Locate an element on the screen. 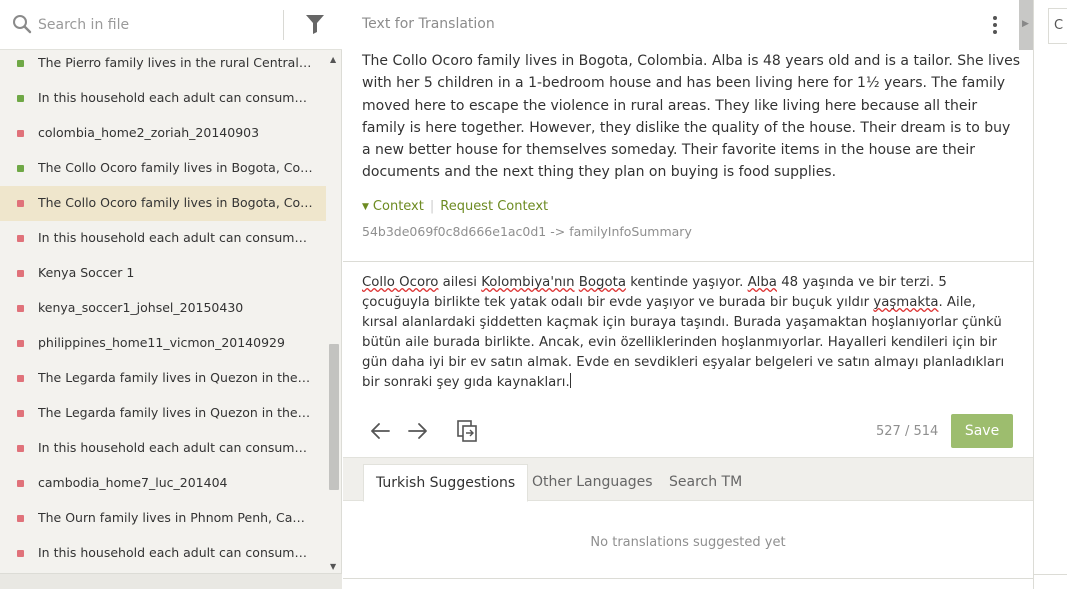 The height and width of the screenshot is (589, 1067). right-panel: C is located at coordinates (1050, 294).